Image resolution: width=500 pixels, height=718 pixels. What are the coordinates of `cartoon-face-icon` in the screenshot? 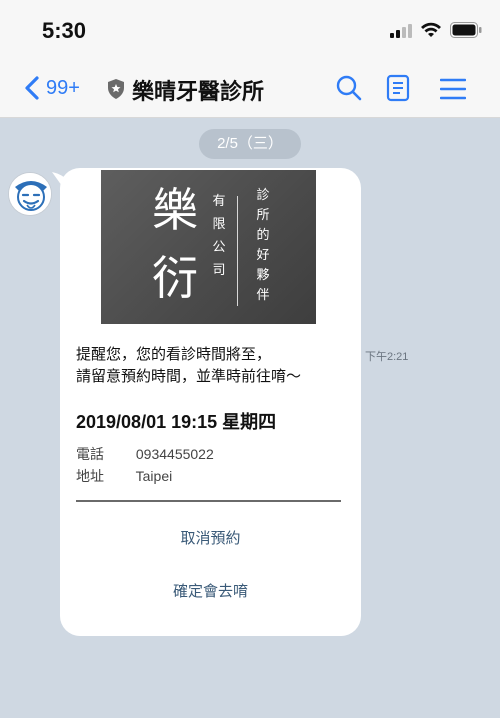 It's located at (30, 194).